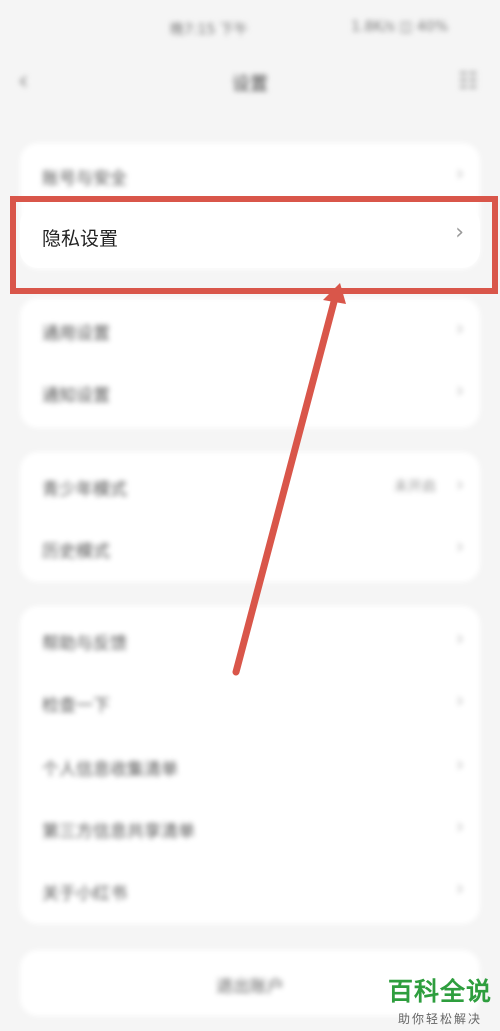 The width and height of the screenshot is (500, 1031). What do you see at coordinates (250, 26) in the screenshot?
I see `status-bar: 晚7:15 下午 1.8K/s ◫ 40%` at bounding box center [250, 26].